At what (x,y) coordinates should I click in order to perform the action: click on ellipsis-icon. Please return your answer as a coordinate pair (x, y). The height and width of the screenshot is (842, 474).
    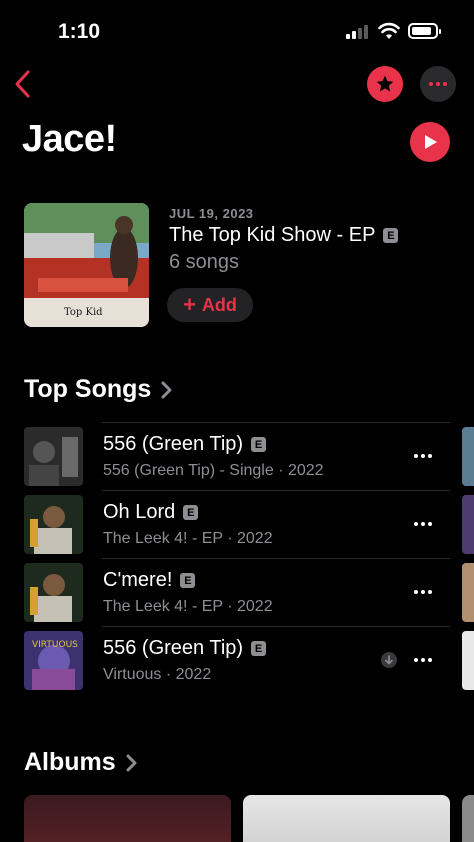
    Looking at the image, I should click on (438, 84).